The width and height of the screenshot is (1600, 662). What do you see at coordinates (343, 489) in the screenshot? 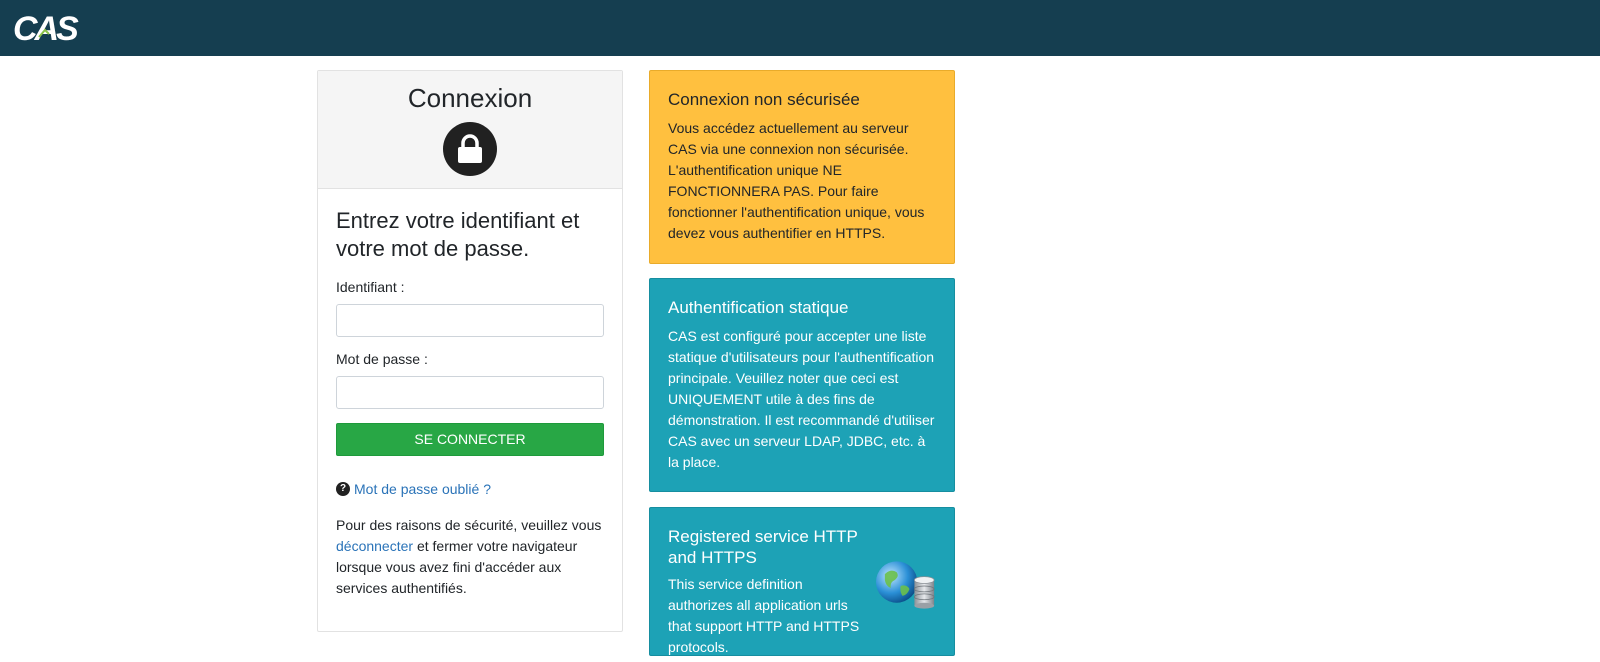
I see `question-circle-icon: ?` at bounding box center [343, 489].